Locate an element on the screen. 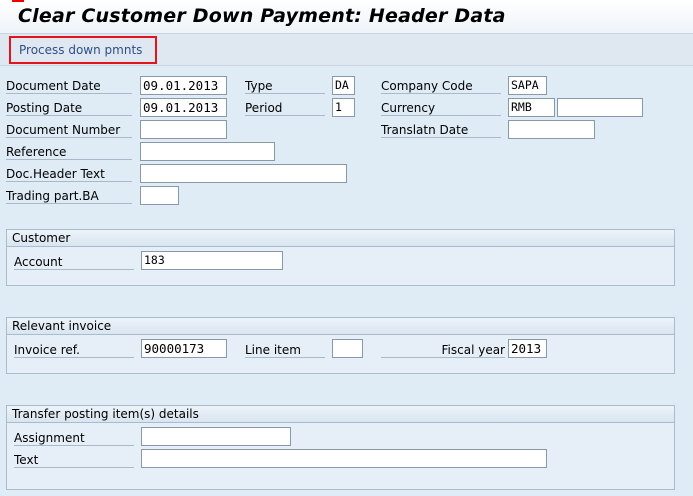 This screenshot has height=496, width=693. type-field: DA is located at coordinates (343, 85).